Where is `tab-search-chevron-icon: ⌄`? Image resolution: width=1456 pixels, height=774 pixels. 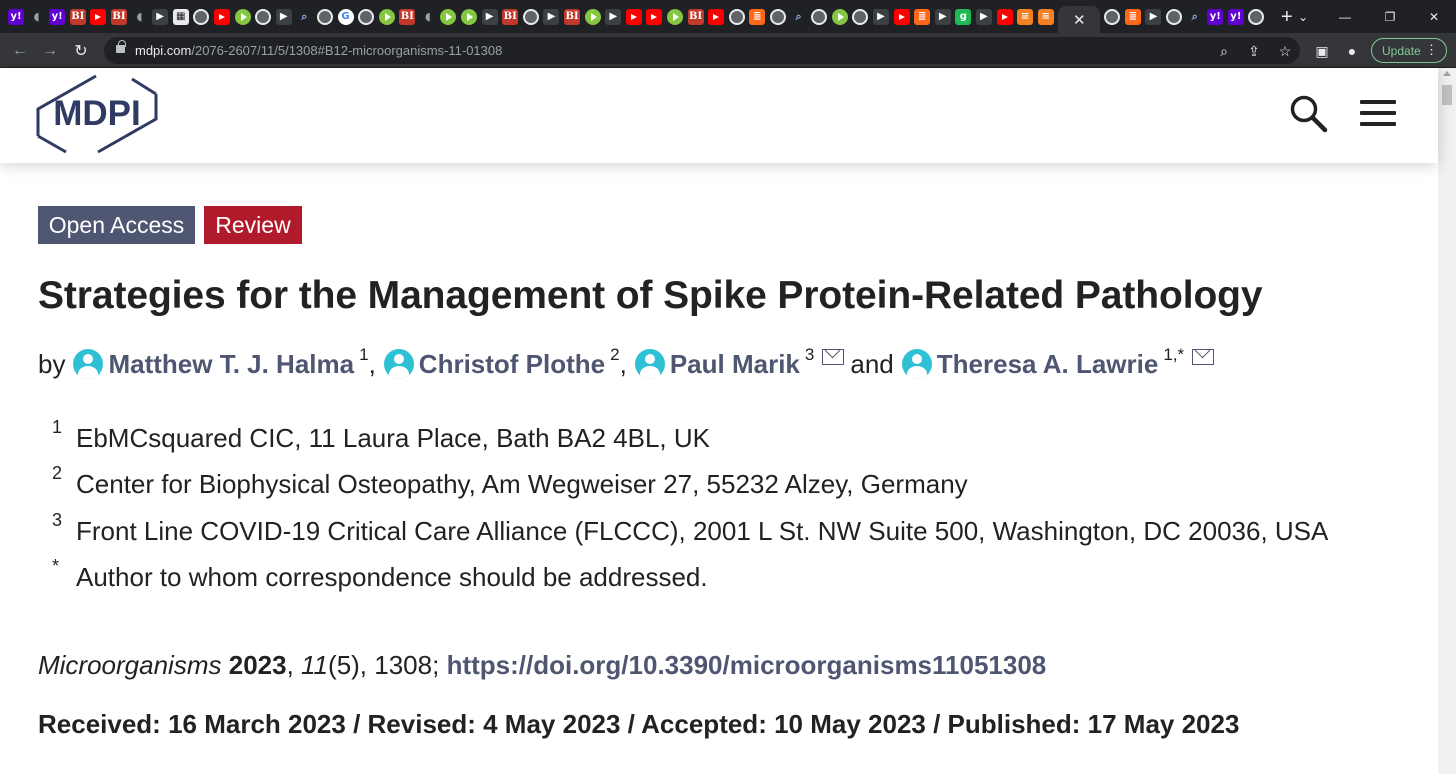 tab-search-chevron-icon: ⌄ is located at coordinates (1303, 16).